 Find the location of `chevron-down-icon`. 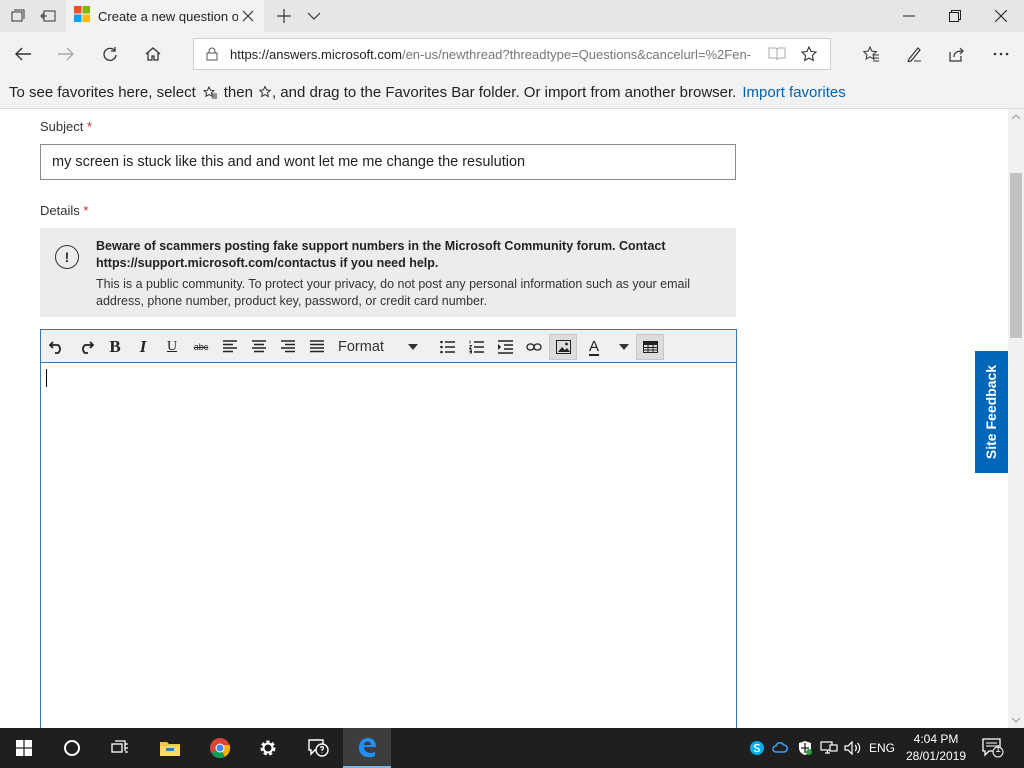

chevron-down-icon is located at coordinates (413, 347).